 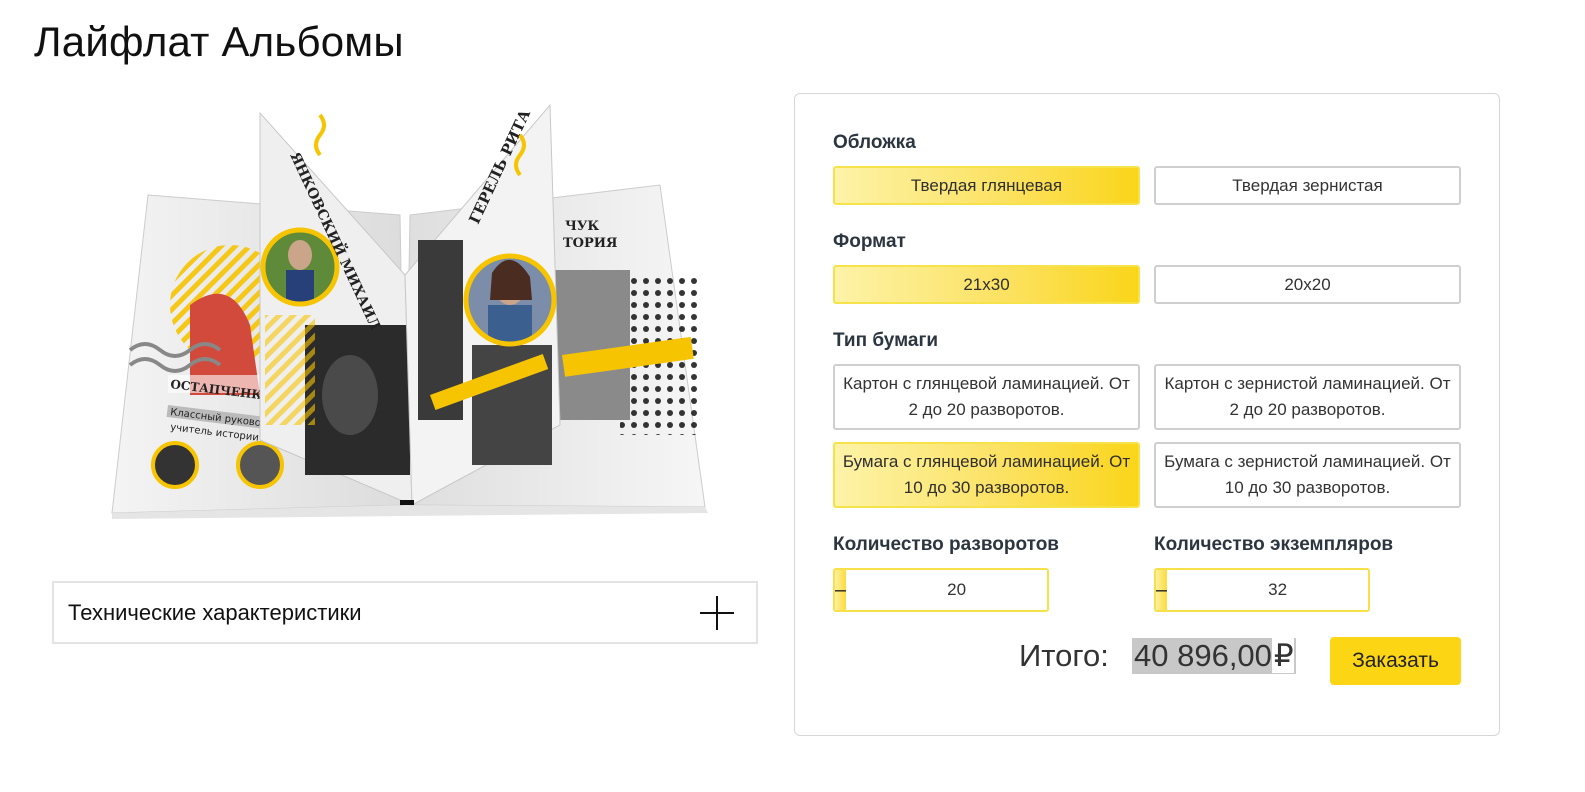 I want to click on format-option-20x20: 20x20, so click(x=1307, y=284).